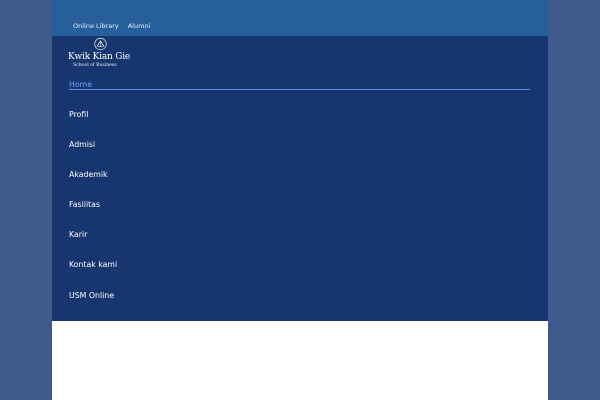 The width and height of the screenshot is (600, 400). I want to click on school-logo: Kwik Kian Gie School of Business, so click(102, 54).